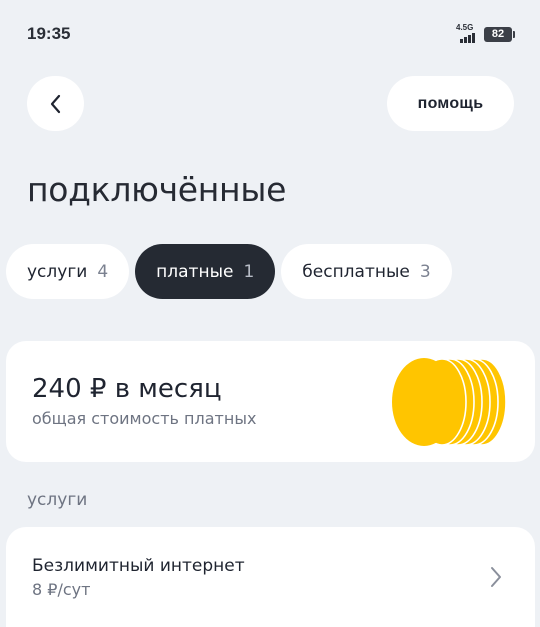 Image resolution: width=540 pixels, height=627 pixels. What do you see at coordinates (467, 33) in the screenshot?
I see `signal-icon: 4.5G` at bounding box center [467, 33].